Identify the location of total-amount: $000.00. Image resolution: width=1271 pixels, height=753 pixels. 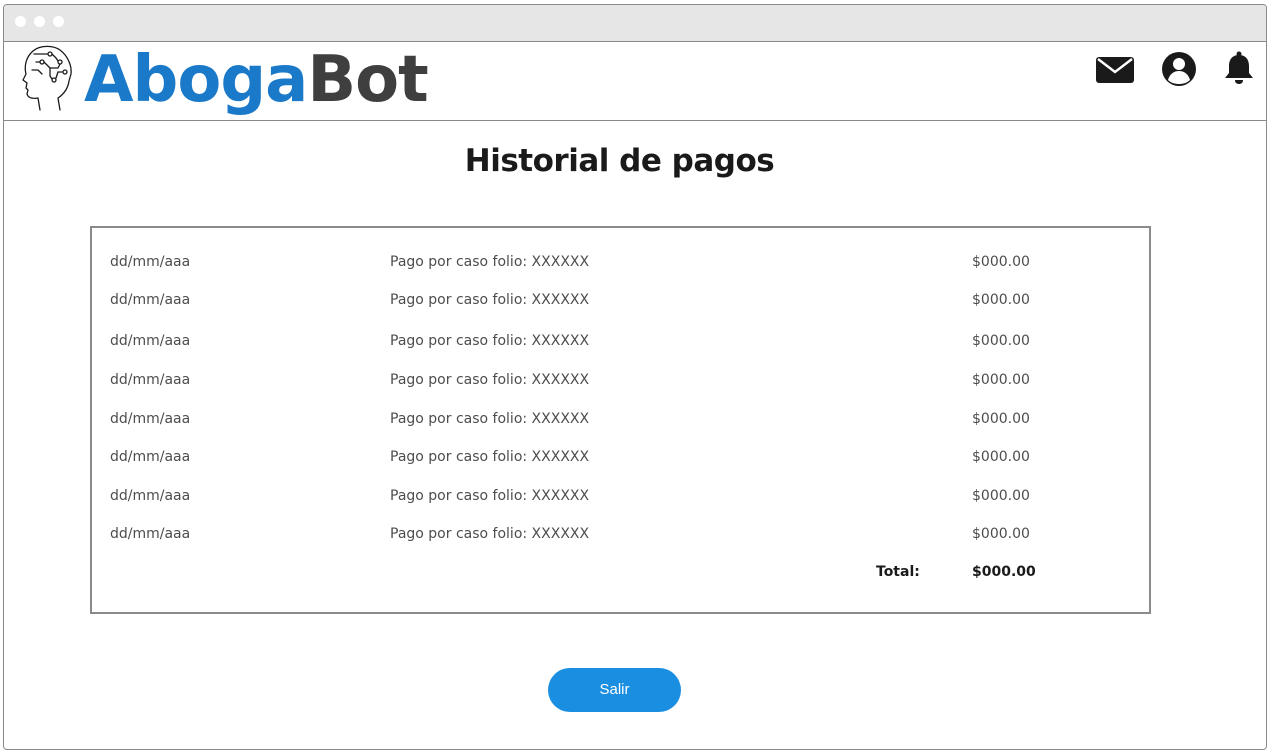
(1004, 572).